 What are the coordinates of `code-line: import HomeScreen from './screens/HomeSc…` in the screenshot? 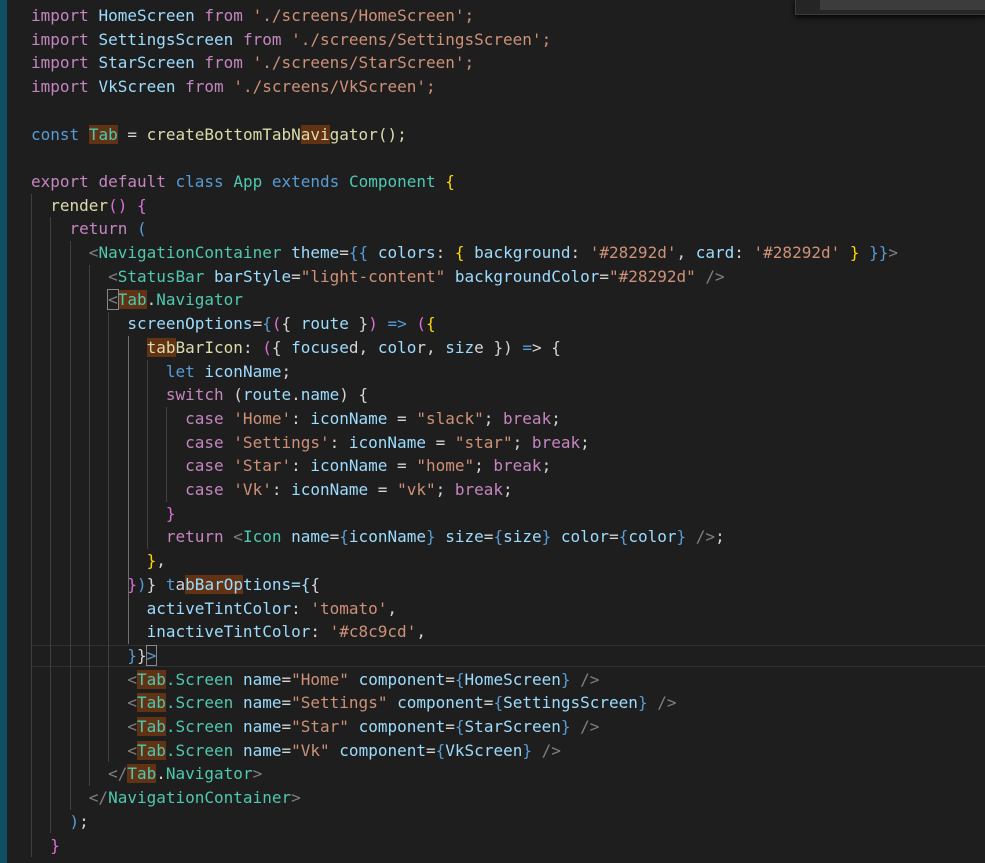 It's located at (252, 16).